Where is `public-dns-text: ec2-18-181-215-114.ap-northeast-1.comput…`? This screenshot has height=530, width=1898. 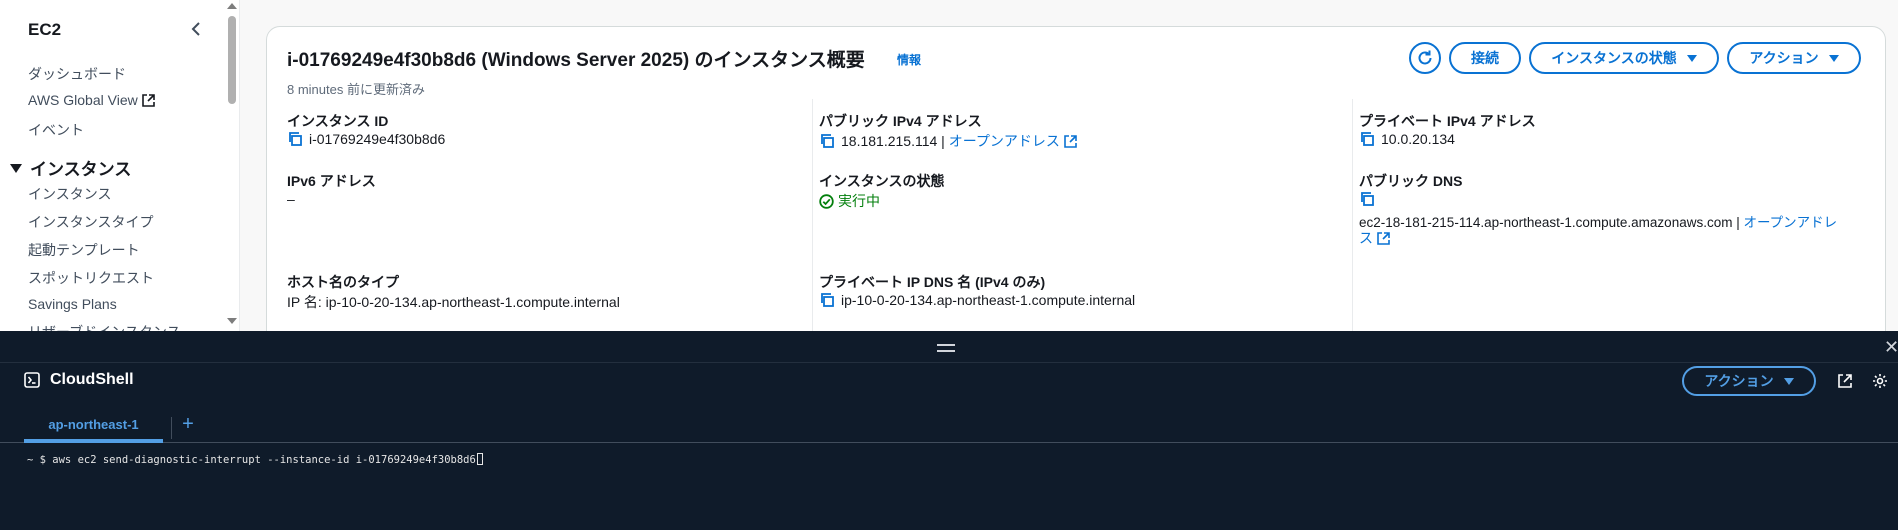 public-dns-text: ec2-18-181-215-114.ap-northeast-1.comput… is located at coordinates (1546, 222).